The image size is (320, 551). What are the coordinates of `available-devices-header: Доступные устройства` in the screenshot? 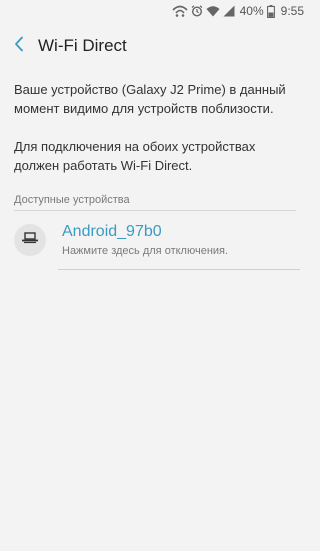 It's located at (155, 202).